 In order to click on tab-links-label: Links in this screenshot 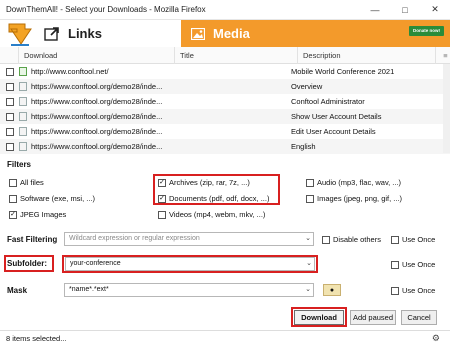, I will do `click(85, 33)`.